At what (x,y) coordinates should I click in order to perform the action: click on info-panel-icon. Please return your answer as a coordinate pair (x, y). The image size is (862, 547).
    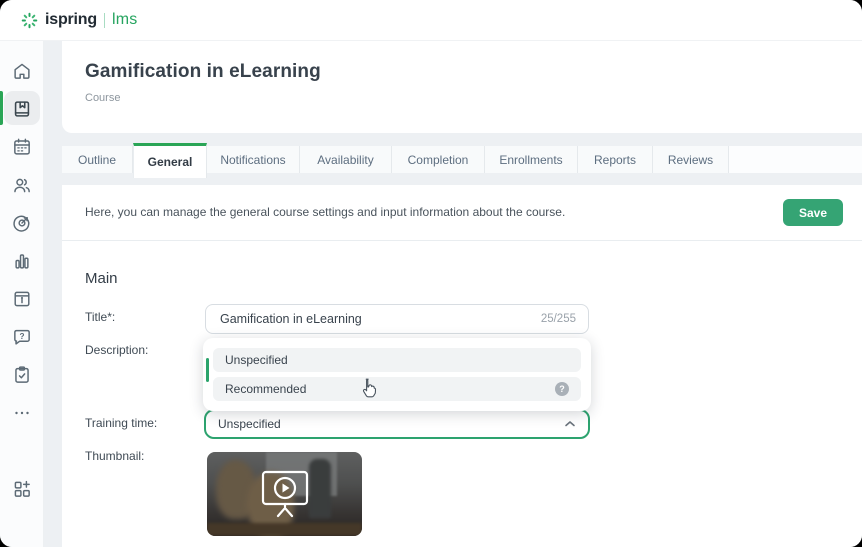
    Looking at the image, I should click on (22, 299).